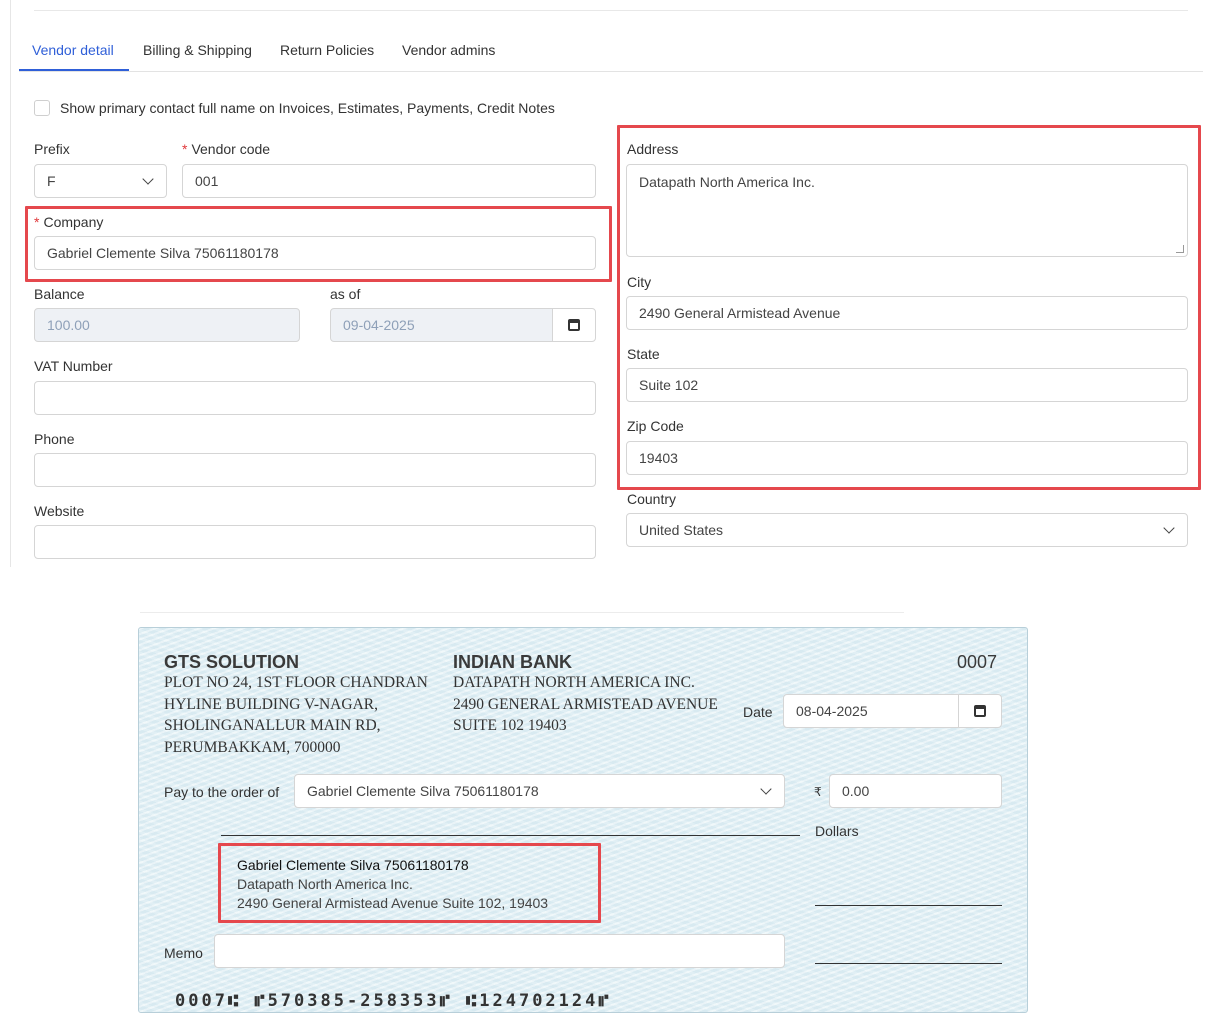 This screenshot has width=1224, height=1021. What do you see at coordinates (74, 70) in the screenshot?
I see `active-tab-indicator` at bounding box center [74, 70].